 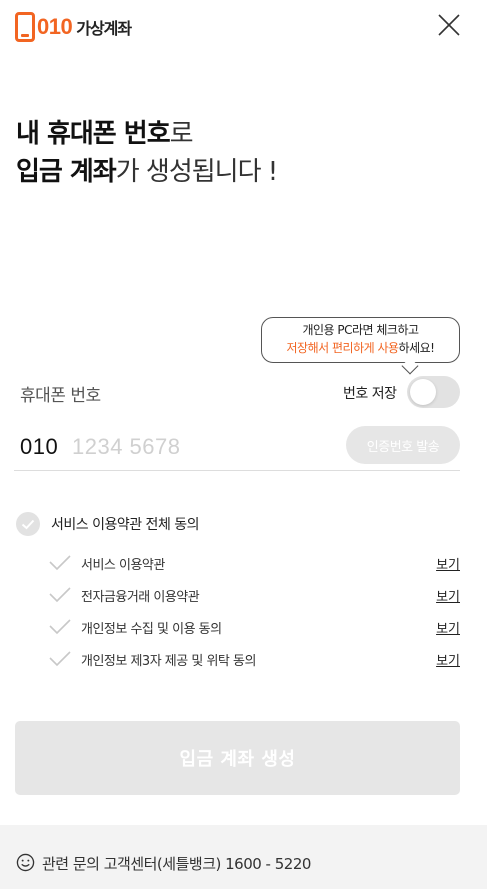 I want to click on headline-line-1: 내 휴대폰 번호로, so click(x=146, y=134).